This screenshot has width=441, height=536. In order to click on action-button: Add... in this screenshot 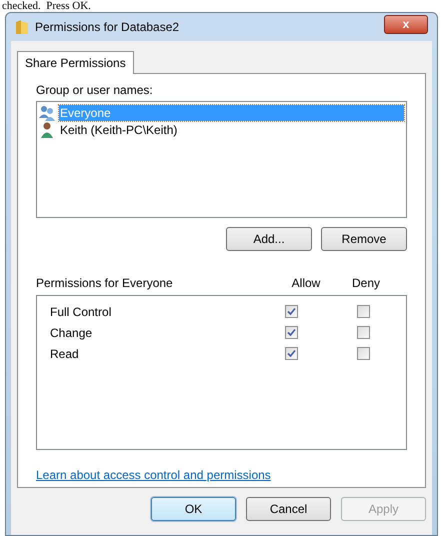, I will do `click(269, 239)`.